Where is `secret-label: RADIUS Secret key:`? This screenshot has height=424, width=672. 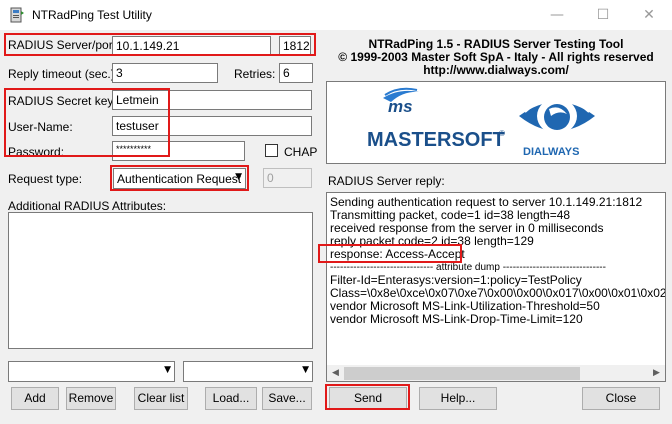 secret-label: RADIUS Secret key: is located at coordinates (62, 101).